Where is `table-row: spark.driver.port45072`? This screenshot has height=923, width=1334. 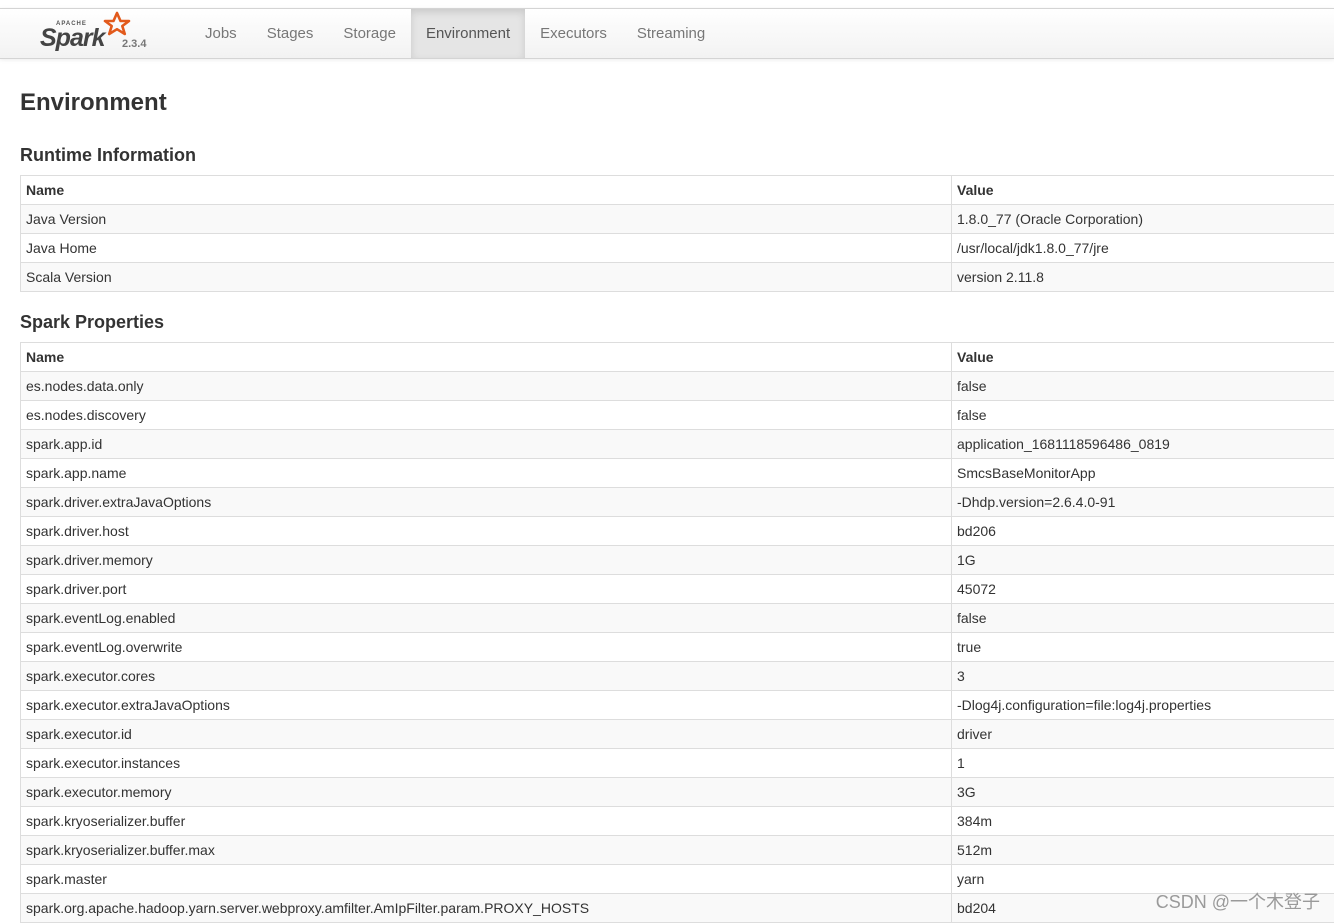 table-row: spark.driver.port45072 is located at coordinates (677, 589).